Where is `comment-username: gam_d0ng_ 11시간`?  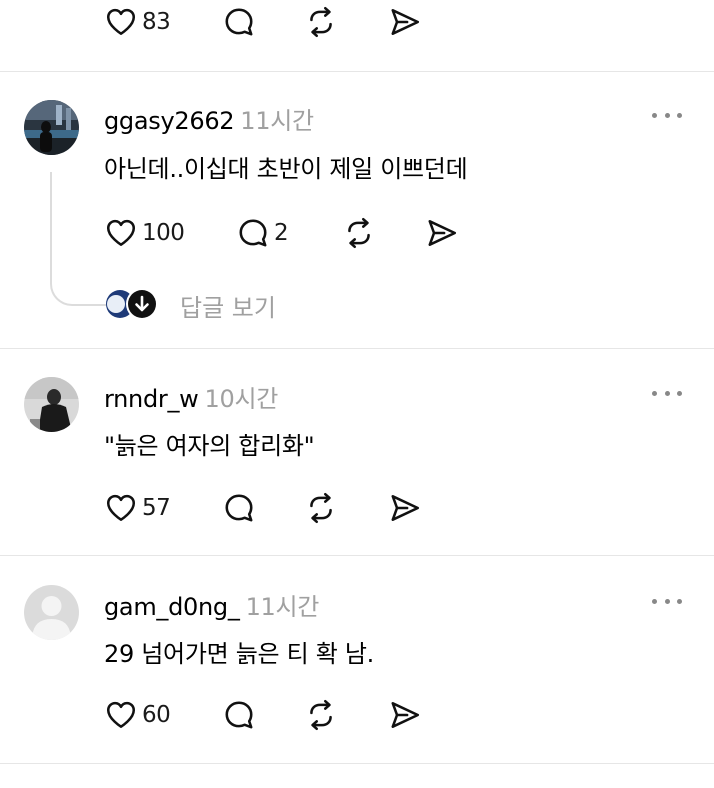
comment-username: gam_d0ng_ 11시간 is located at coordinates (211, 604).